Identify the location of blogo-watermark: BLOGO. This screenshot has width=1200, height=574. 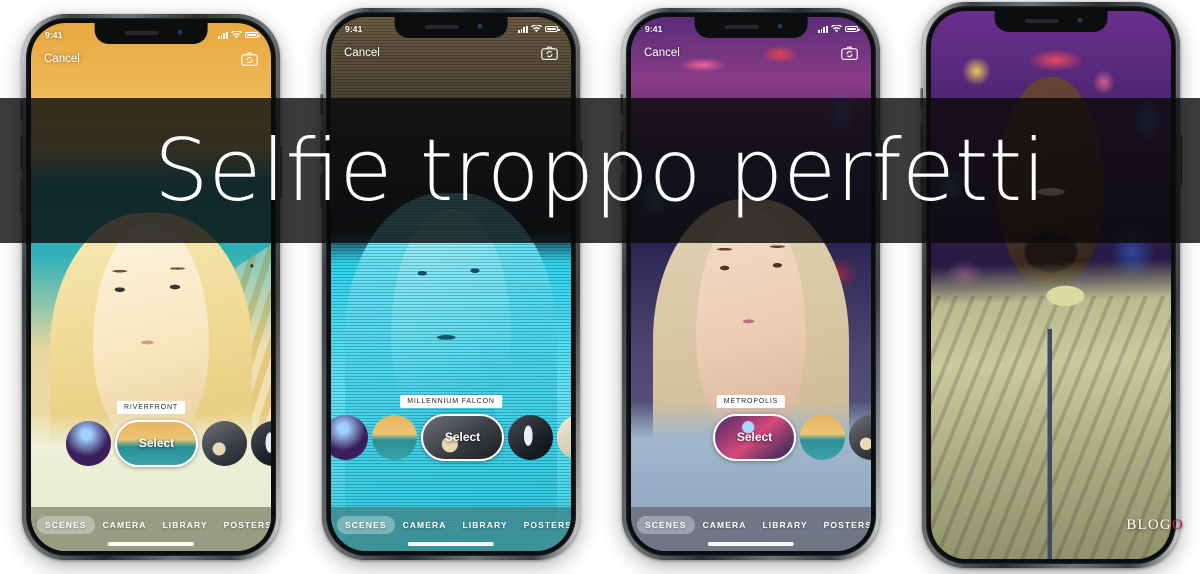
(1155, 525).